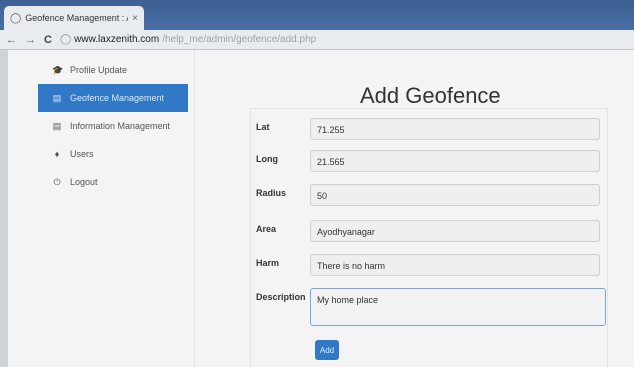  I want to click on sidebar-item-profile-update: 🎓 Profile Update, so click(113, 70).